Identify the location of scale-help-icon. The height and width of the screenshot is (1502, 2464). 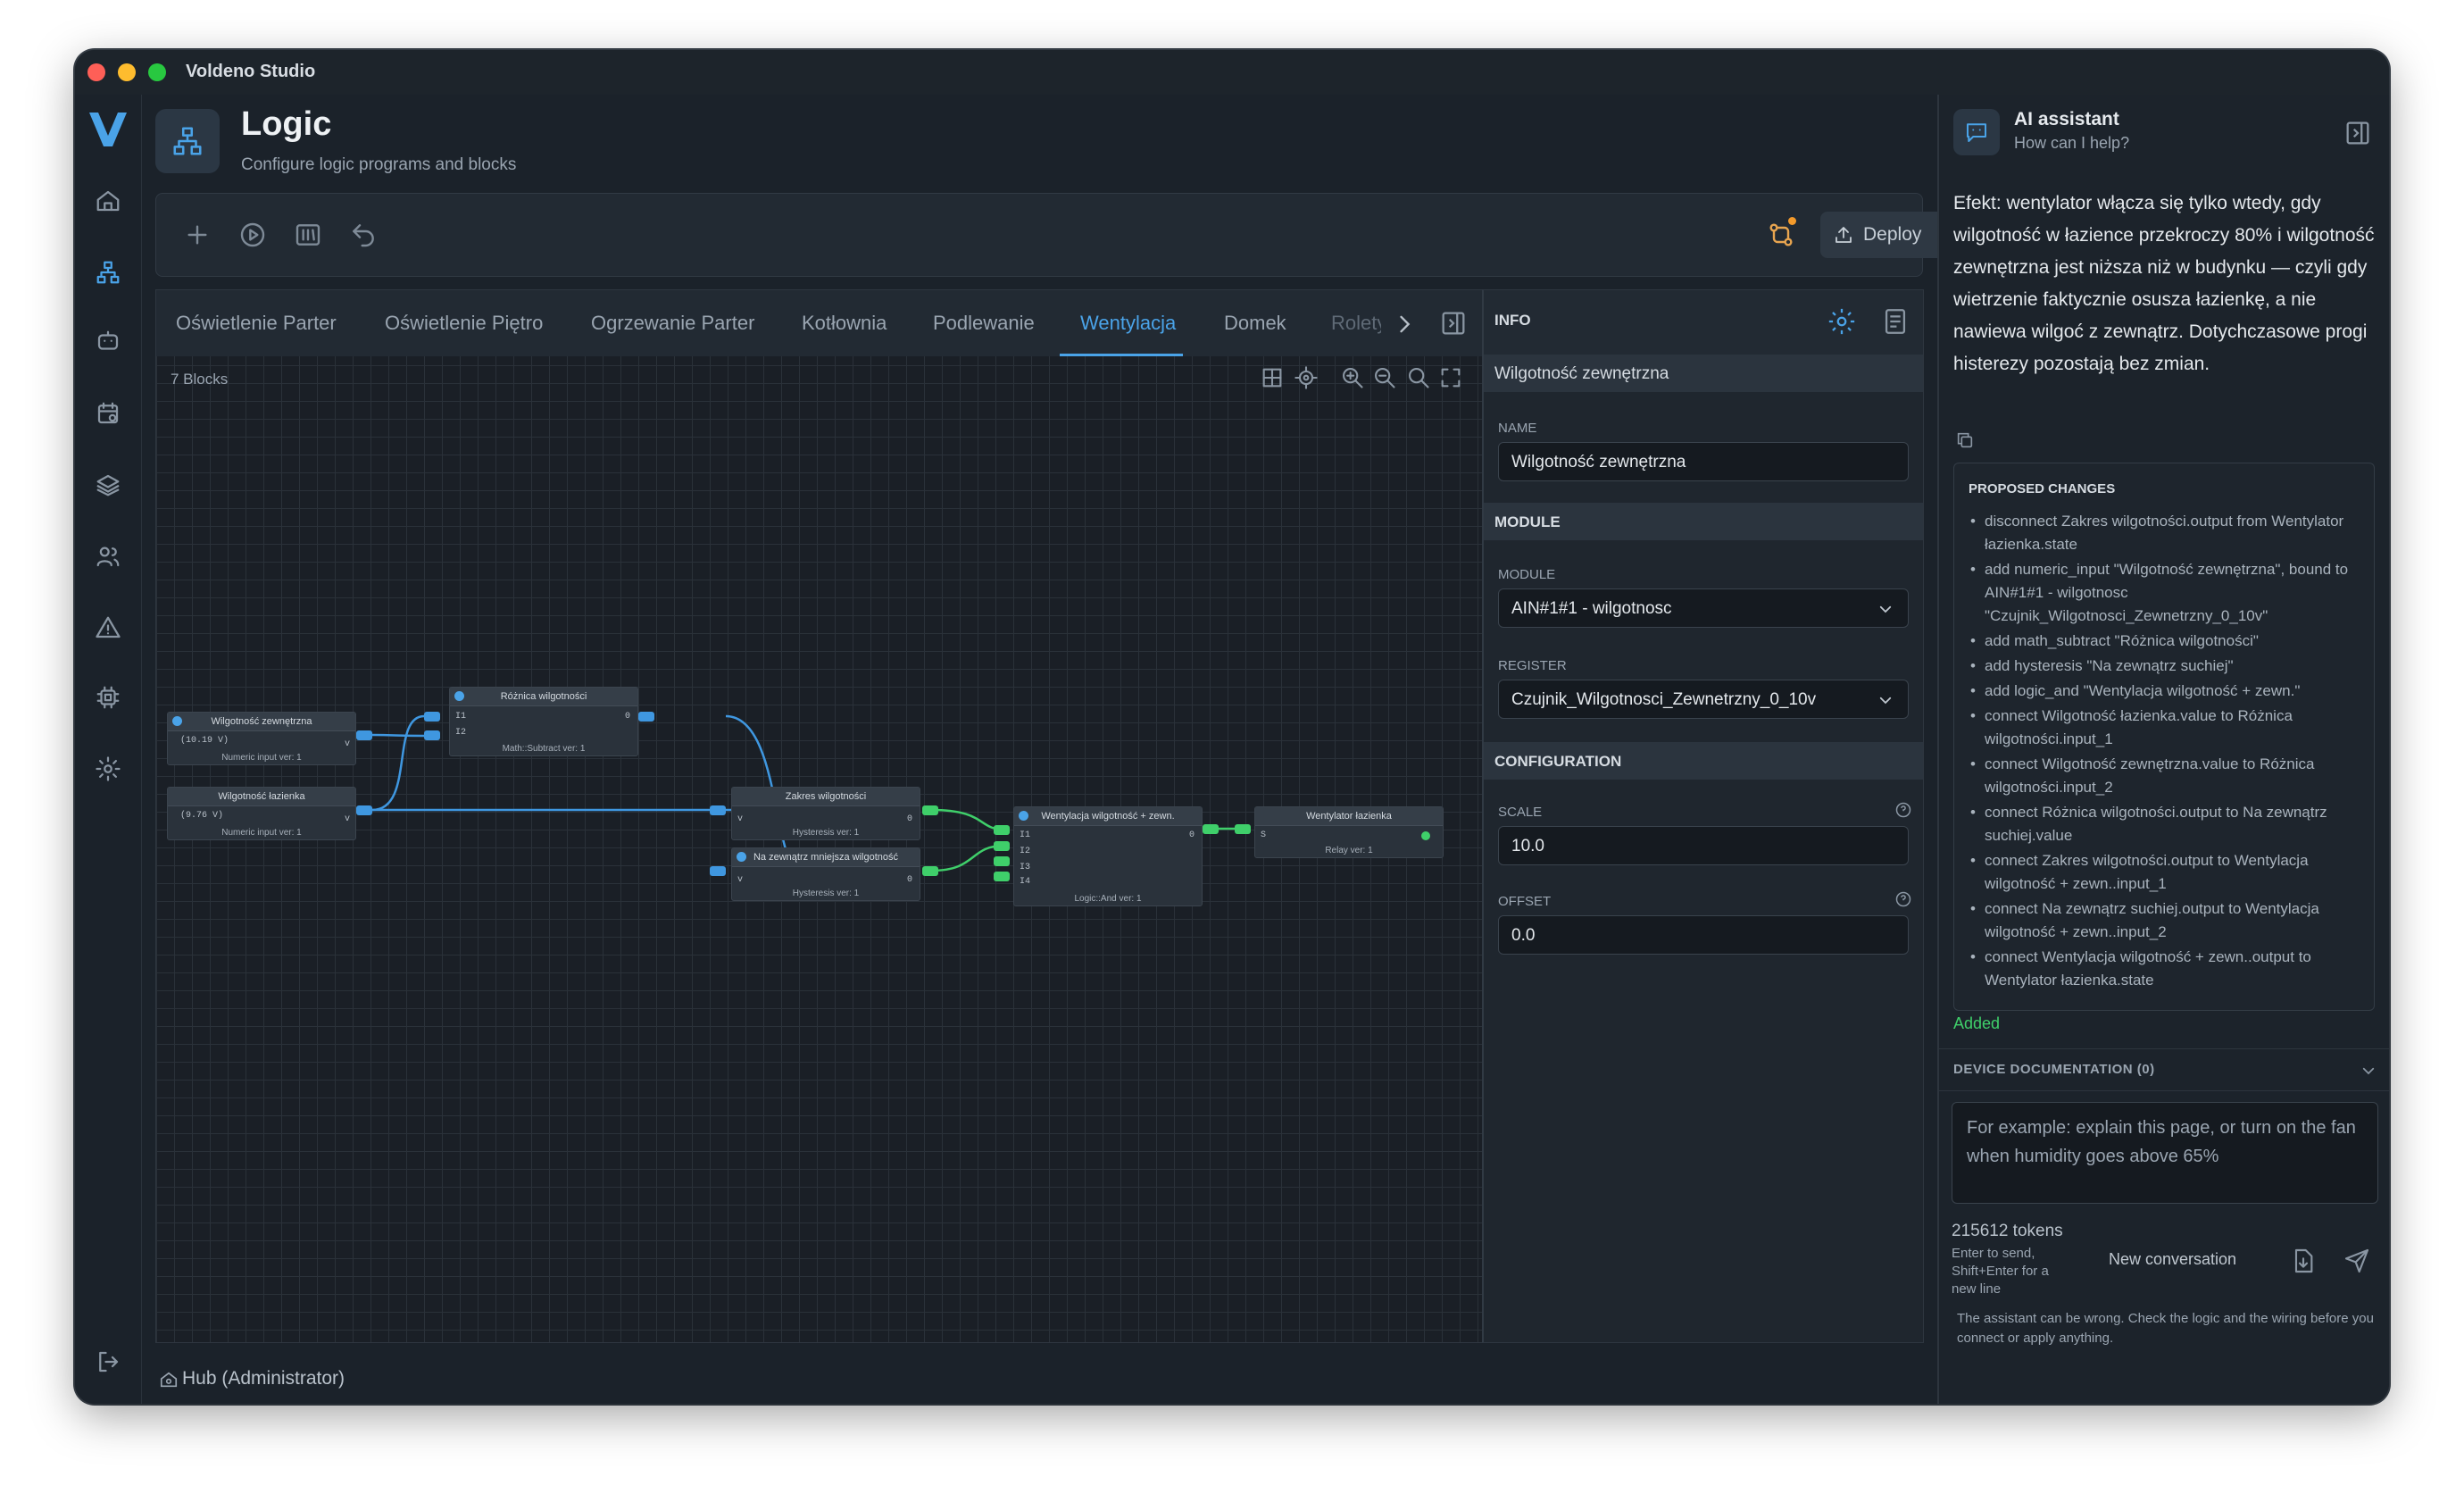
(1903, 810).